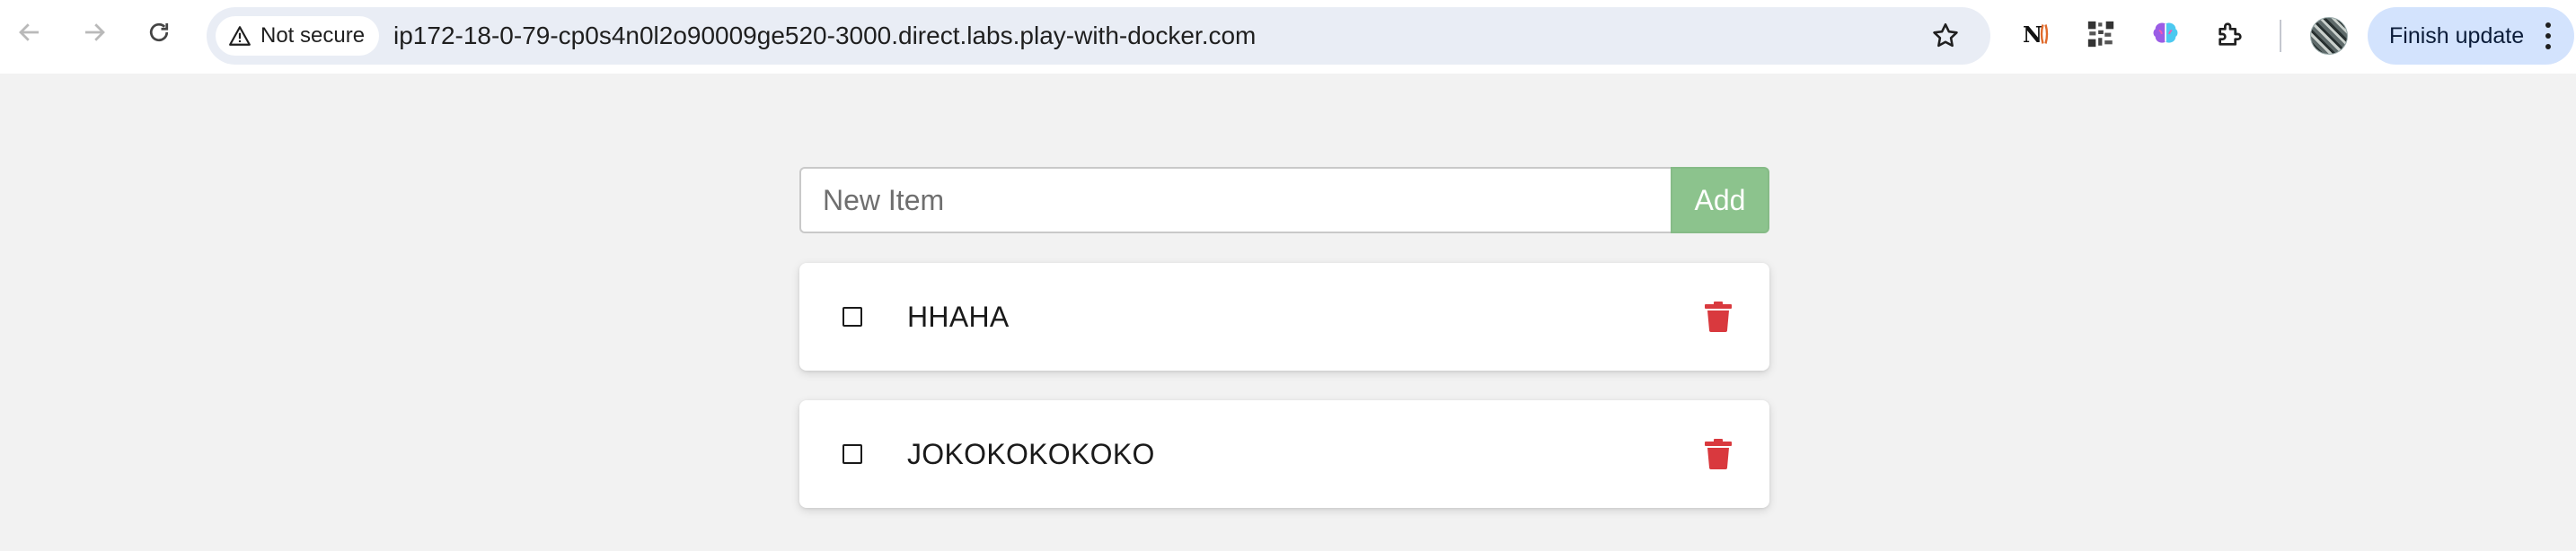  I want to click on site-security-chip: Not secure, so click(298, 36).